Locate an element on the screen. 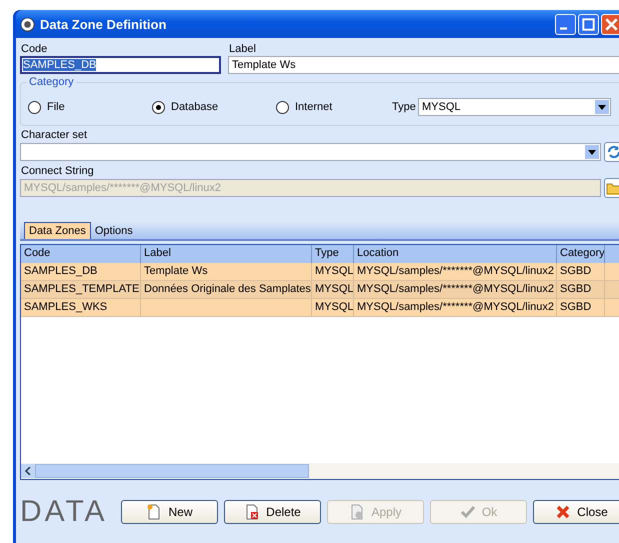 This screenshot has height=543, width=619. browse-button is located at coordinates (611, 188).